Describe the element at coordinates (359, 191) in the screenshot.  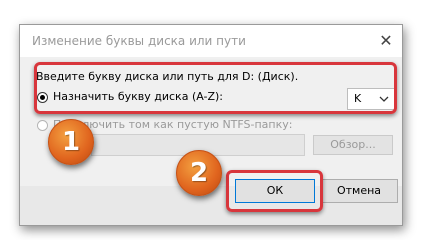
I see `cancel-button: Отмена` at that location.